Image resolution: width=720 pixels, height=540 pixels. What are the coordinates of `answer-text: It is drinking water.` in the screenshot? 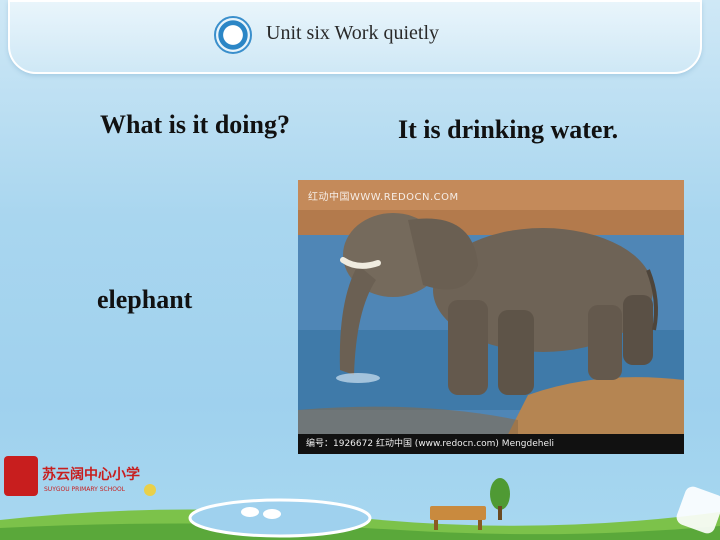 It's located at (508, 129).